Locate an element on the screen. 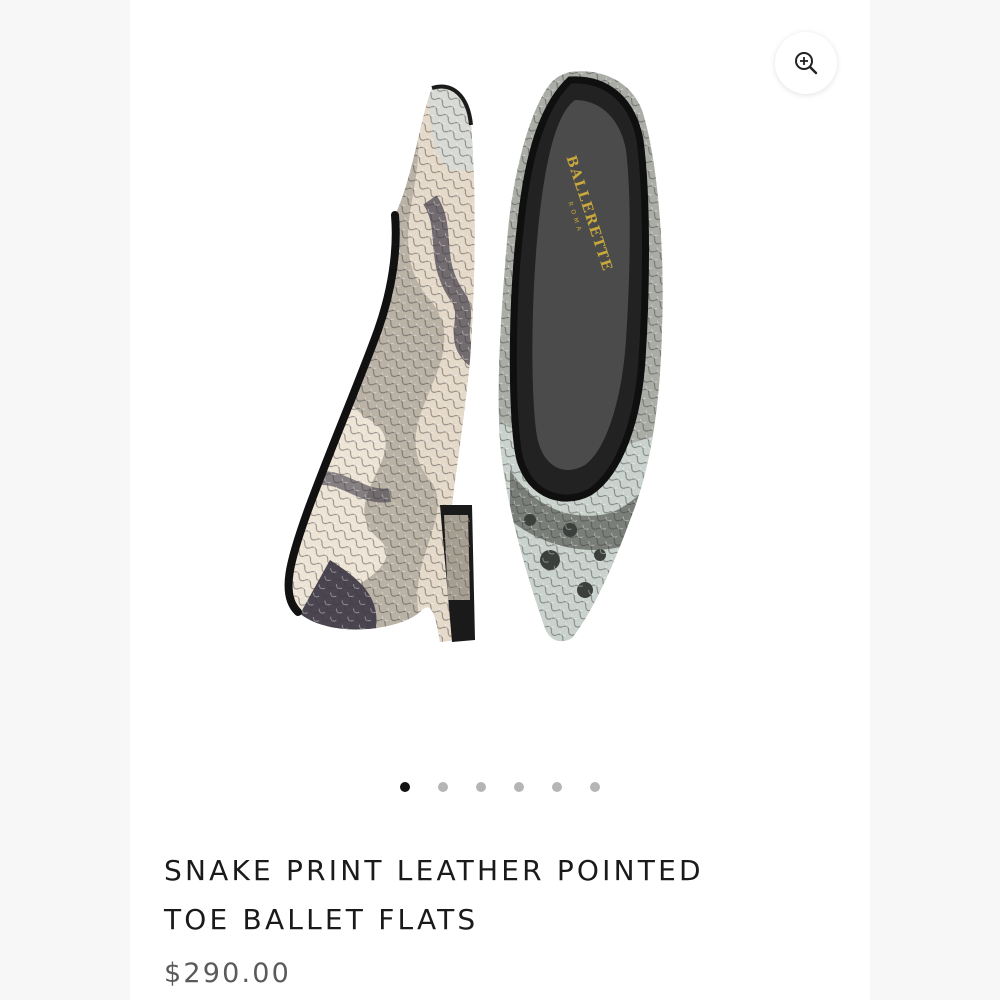 Image resolution: width=1000 pixels, height=1000 pixels. zoom-in-icon is located at coordinates (806, 63).